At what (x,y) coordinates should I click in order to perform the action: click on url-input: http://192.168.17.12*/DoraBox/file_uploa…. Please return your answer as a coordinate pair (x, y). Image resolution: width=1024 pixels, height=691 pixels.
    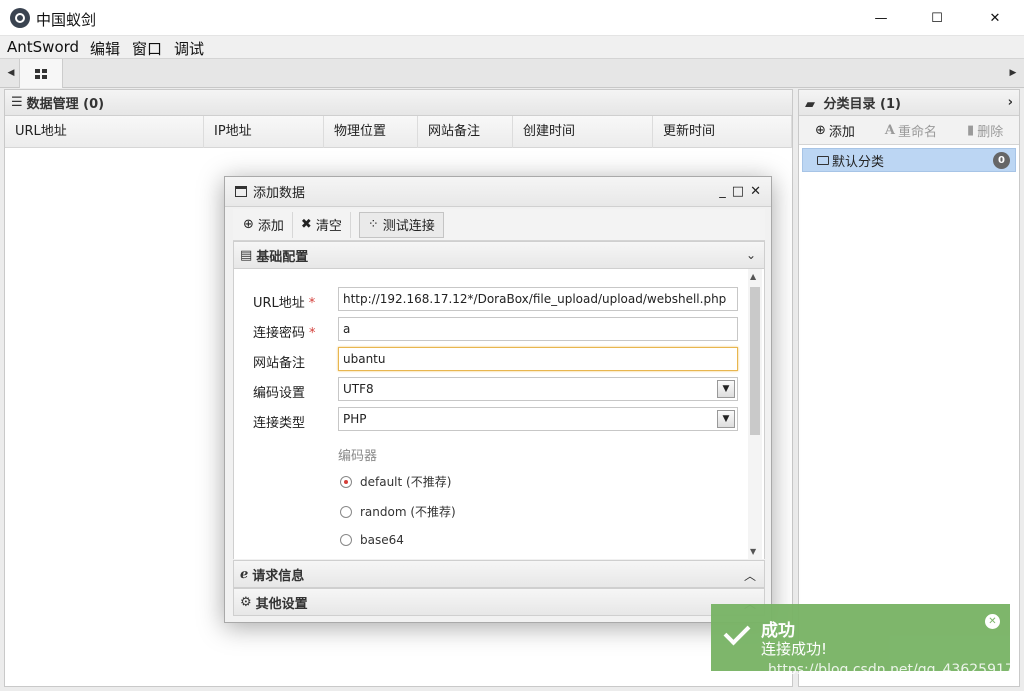
    Looking at the image, I should click on (538, 299).